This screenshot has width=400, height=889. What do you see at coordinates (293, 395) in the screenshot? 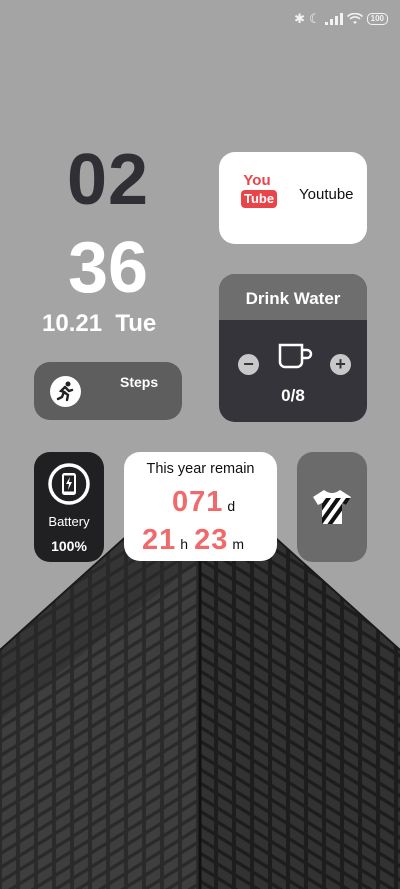
I see `water-count: 0/8` at bounding box center [293, 395].